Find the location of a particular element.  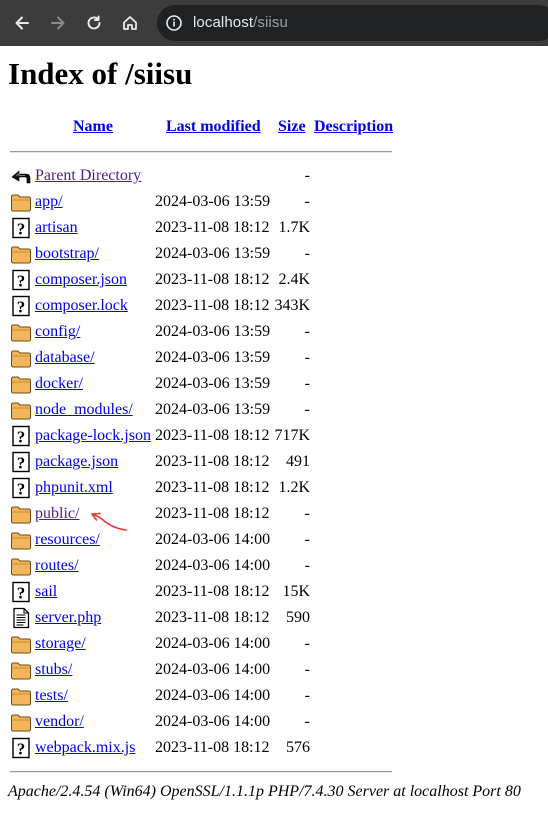

home-icon is located at coordinates (130, 23).